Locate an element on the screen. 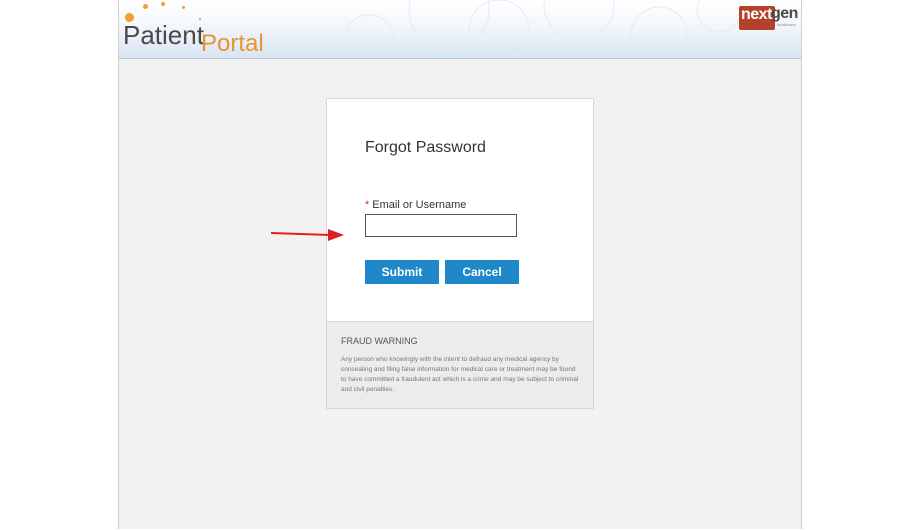  email-username-label: * Email or Username is located at coordinates (415, 205).